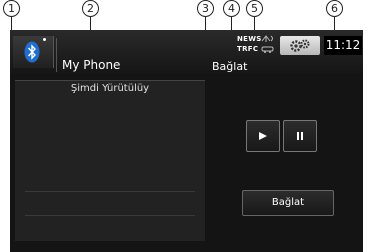 The image size is (373, 252). I want to click on bluetooth-icon, so click(32, 52).